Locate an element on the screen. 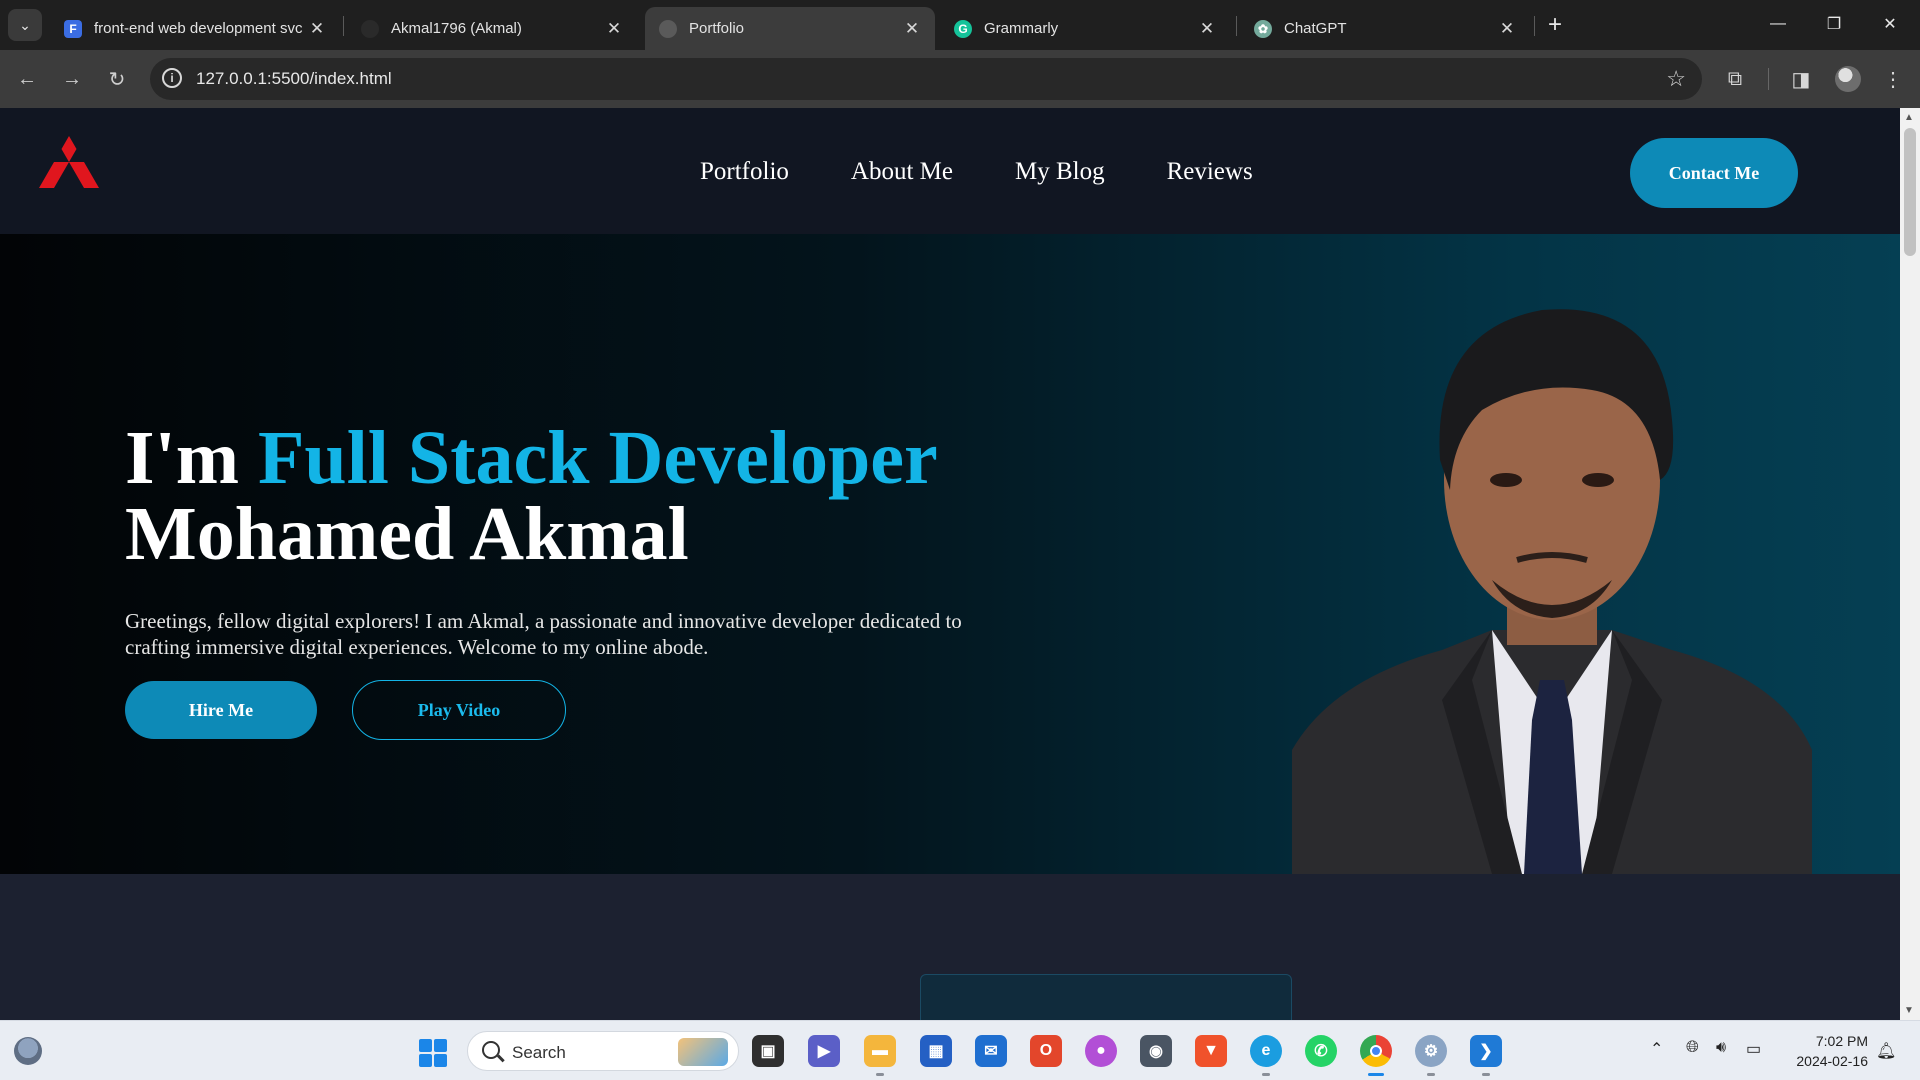 This screenshot has height=1080, width=1920. plus-icon: + is located at coordinates (1554, 24).